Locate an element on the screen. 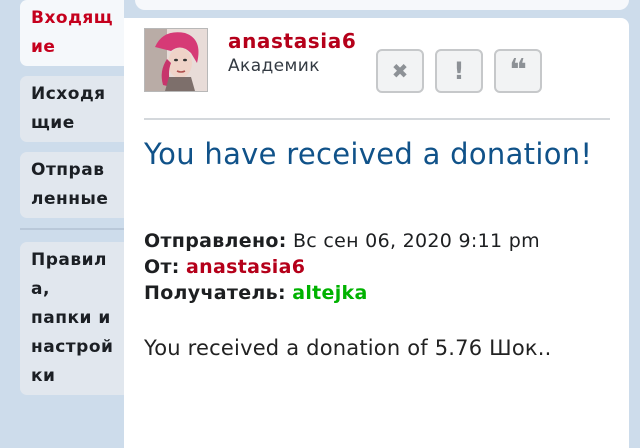 This screenshot has height=448, width=640. sent-value: Вс сен 06, 2020 9:11 pm is located at coordinates (416, 241).